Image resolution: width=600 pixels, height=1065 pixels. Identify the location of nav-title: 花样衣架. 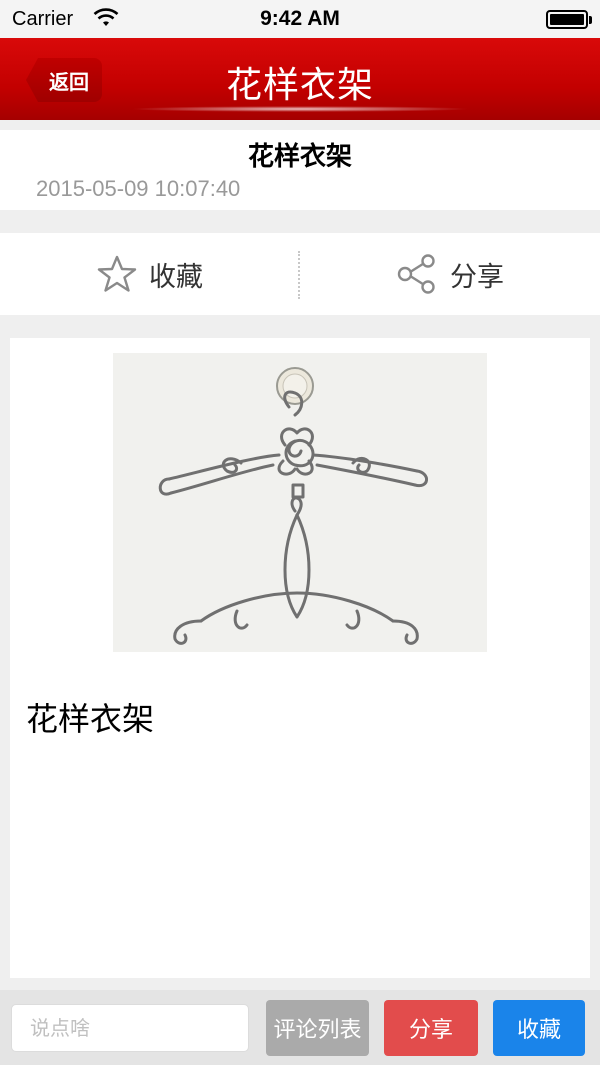
(299, 85).